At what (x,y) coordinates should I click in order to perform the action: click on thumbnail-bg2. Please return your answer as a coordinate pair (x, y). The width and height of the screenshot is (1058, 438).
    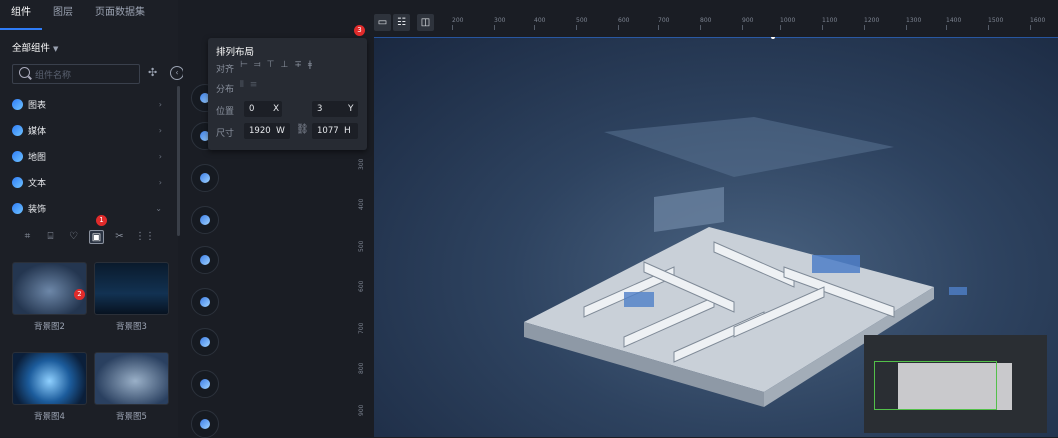
    Looking at the image, I should click on (49, 288).